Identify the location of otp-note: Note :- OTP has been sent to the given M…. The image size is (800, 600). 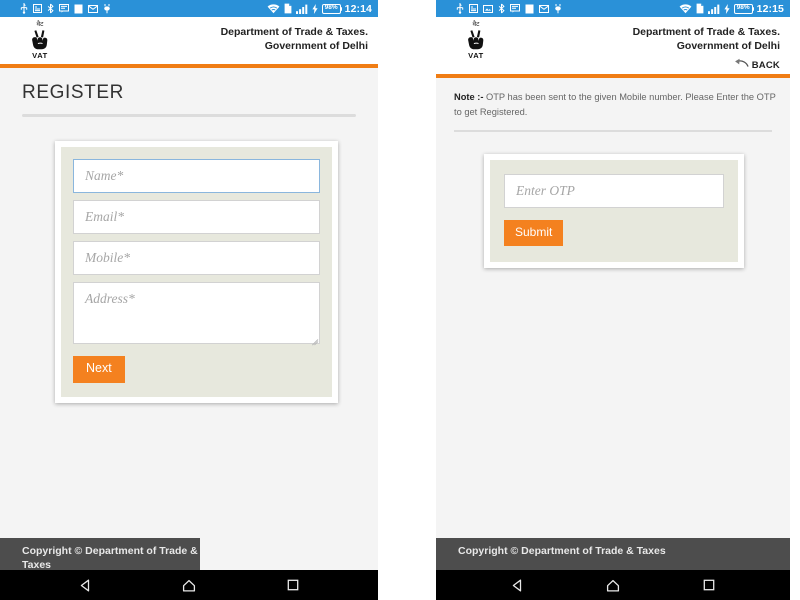
(615, 104).